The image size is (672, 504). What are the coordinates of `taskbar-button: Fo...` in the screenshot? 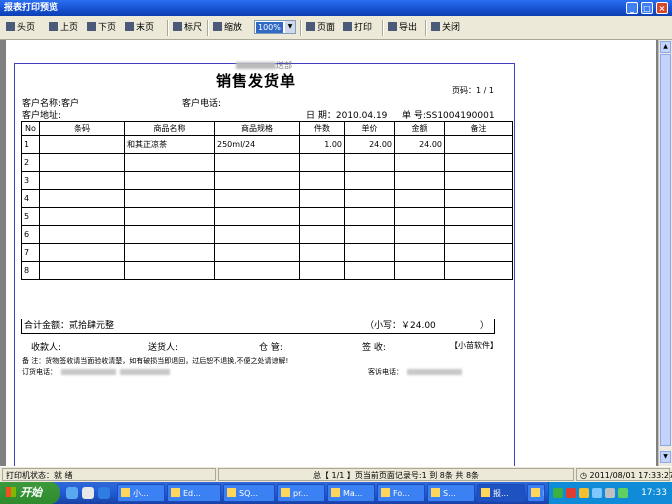 It's located at (401, 493).